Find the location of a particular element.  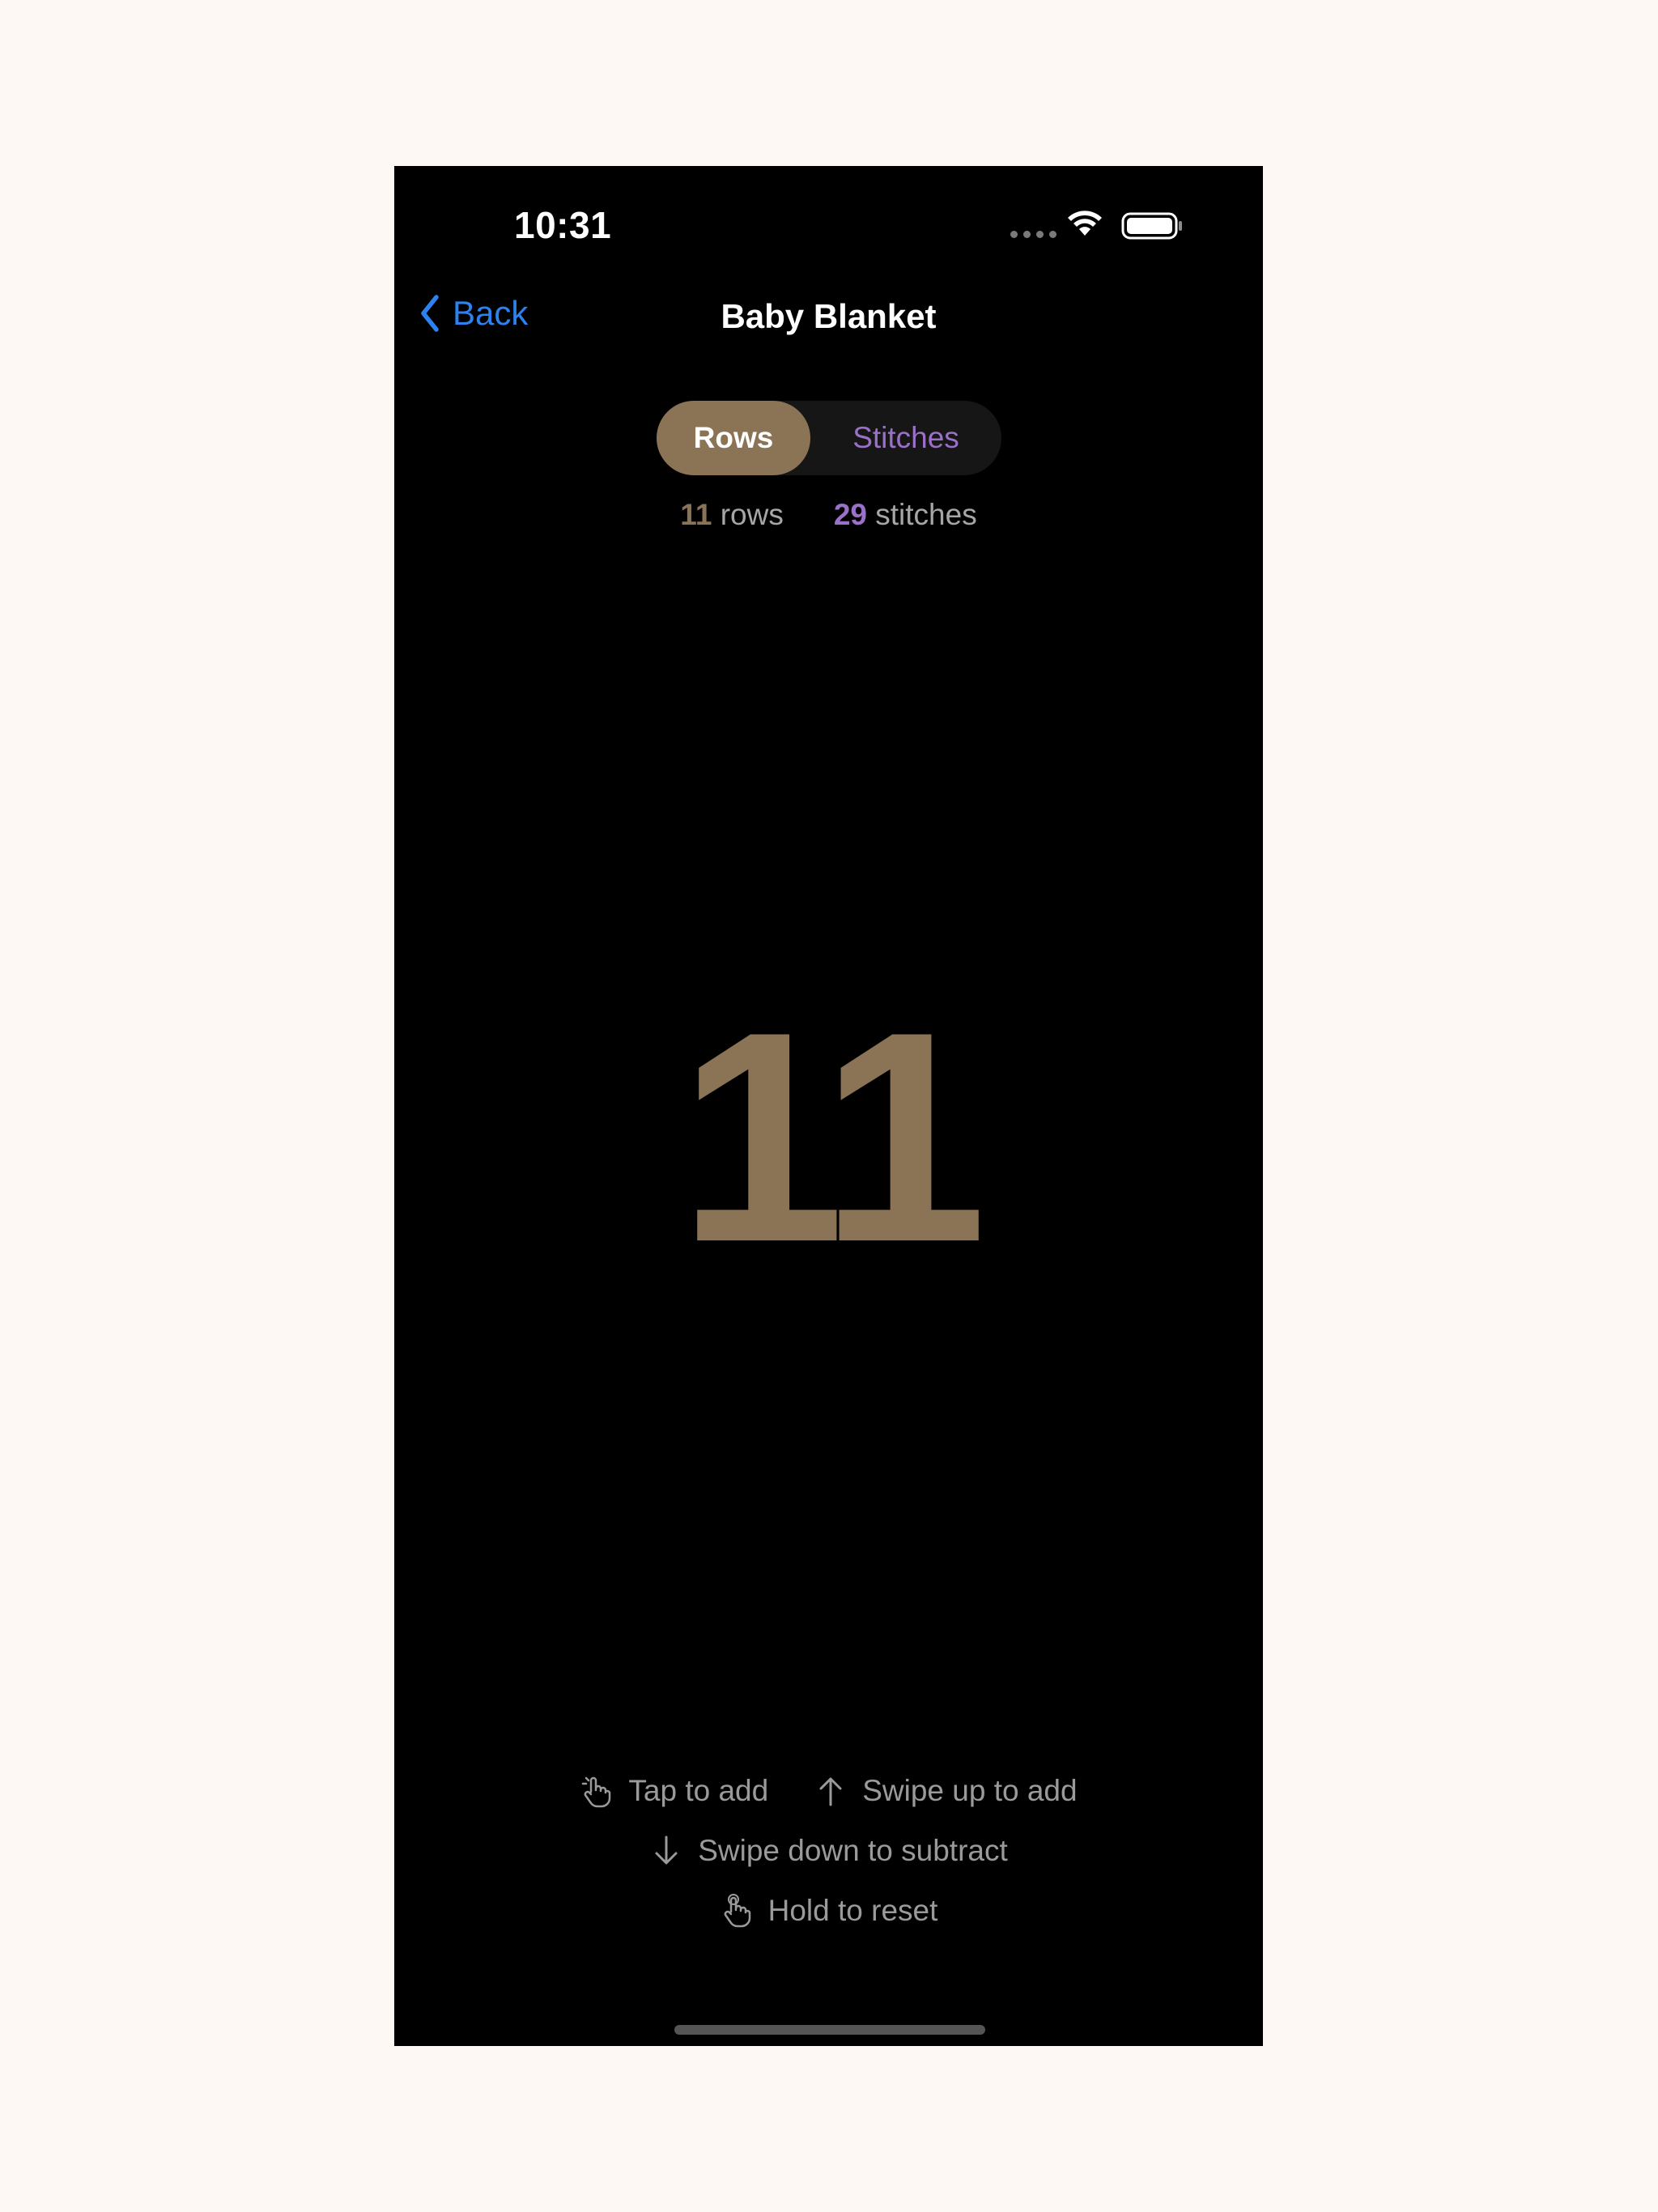

wifi-icon is located at coordinates (1085, 223).